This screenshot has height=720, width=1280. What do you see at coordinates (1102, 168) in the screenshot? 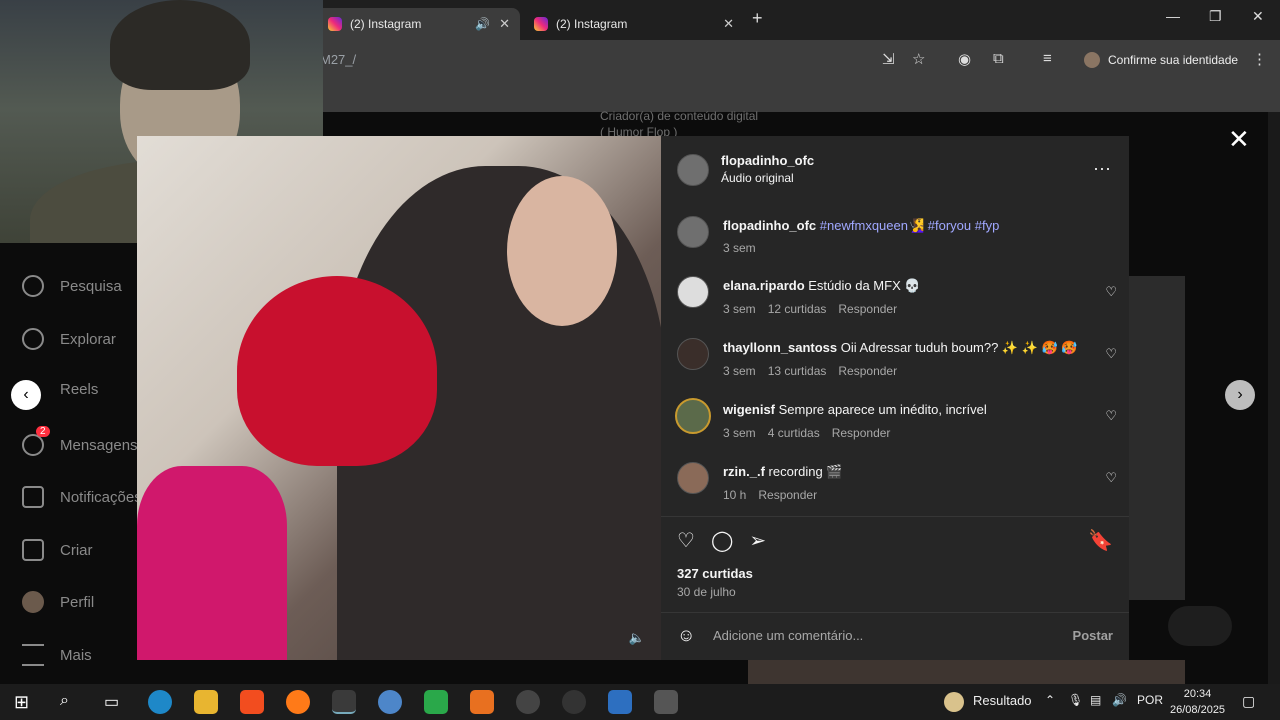
I see `more-options-icon: ···` at bounding box center [1102, 168].